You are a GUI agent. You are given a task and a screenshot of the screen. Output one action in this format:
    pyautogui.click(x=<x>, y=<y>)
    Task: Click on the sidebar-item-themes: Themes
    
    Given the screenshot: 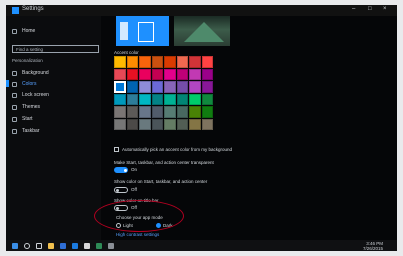 What is the action you would take?
    pyautogui.click(x=26, y=107)
    